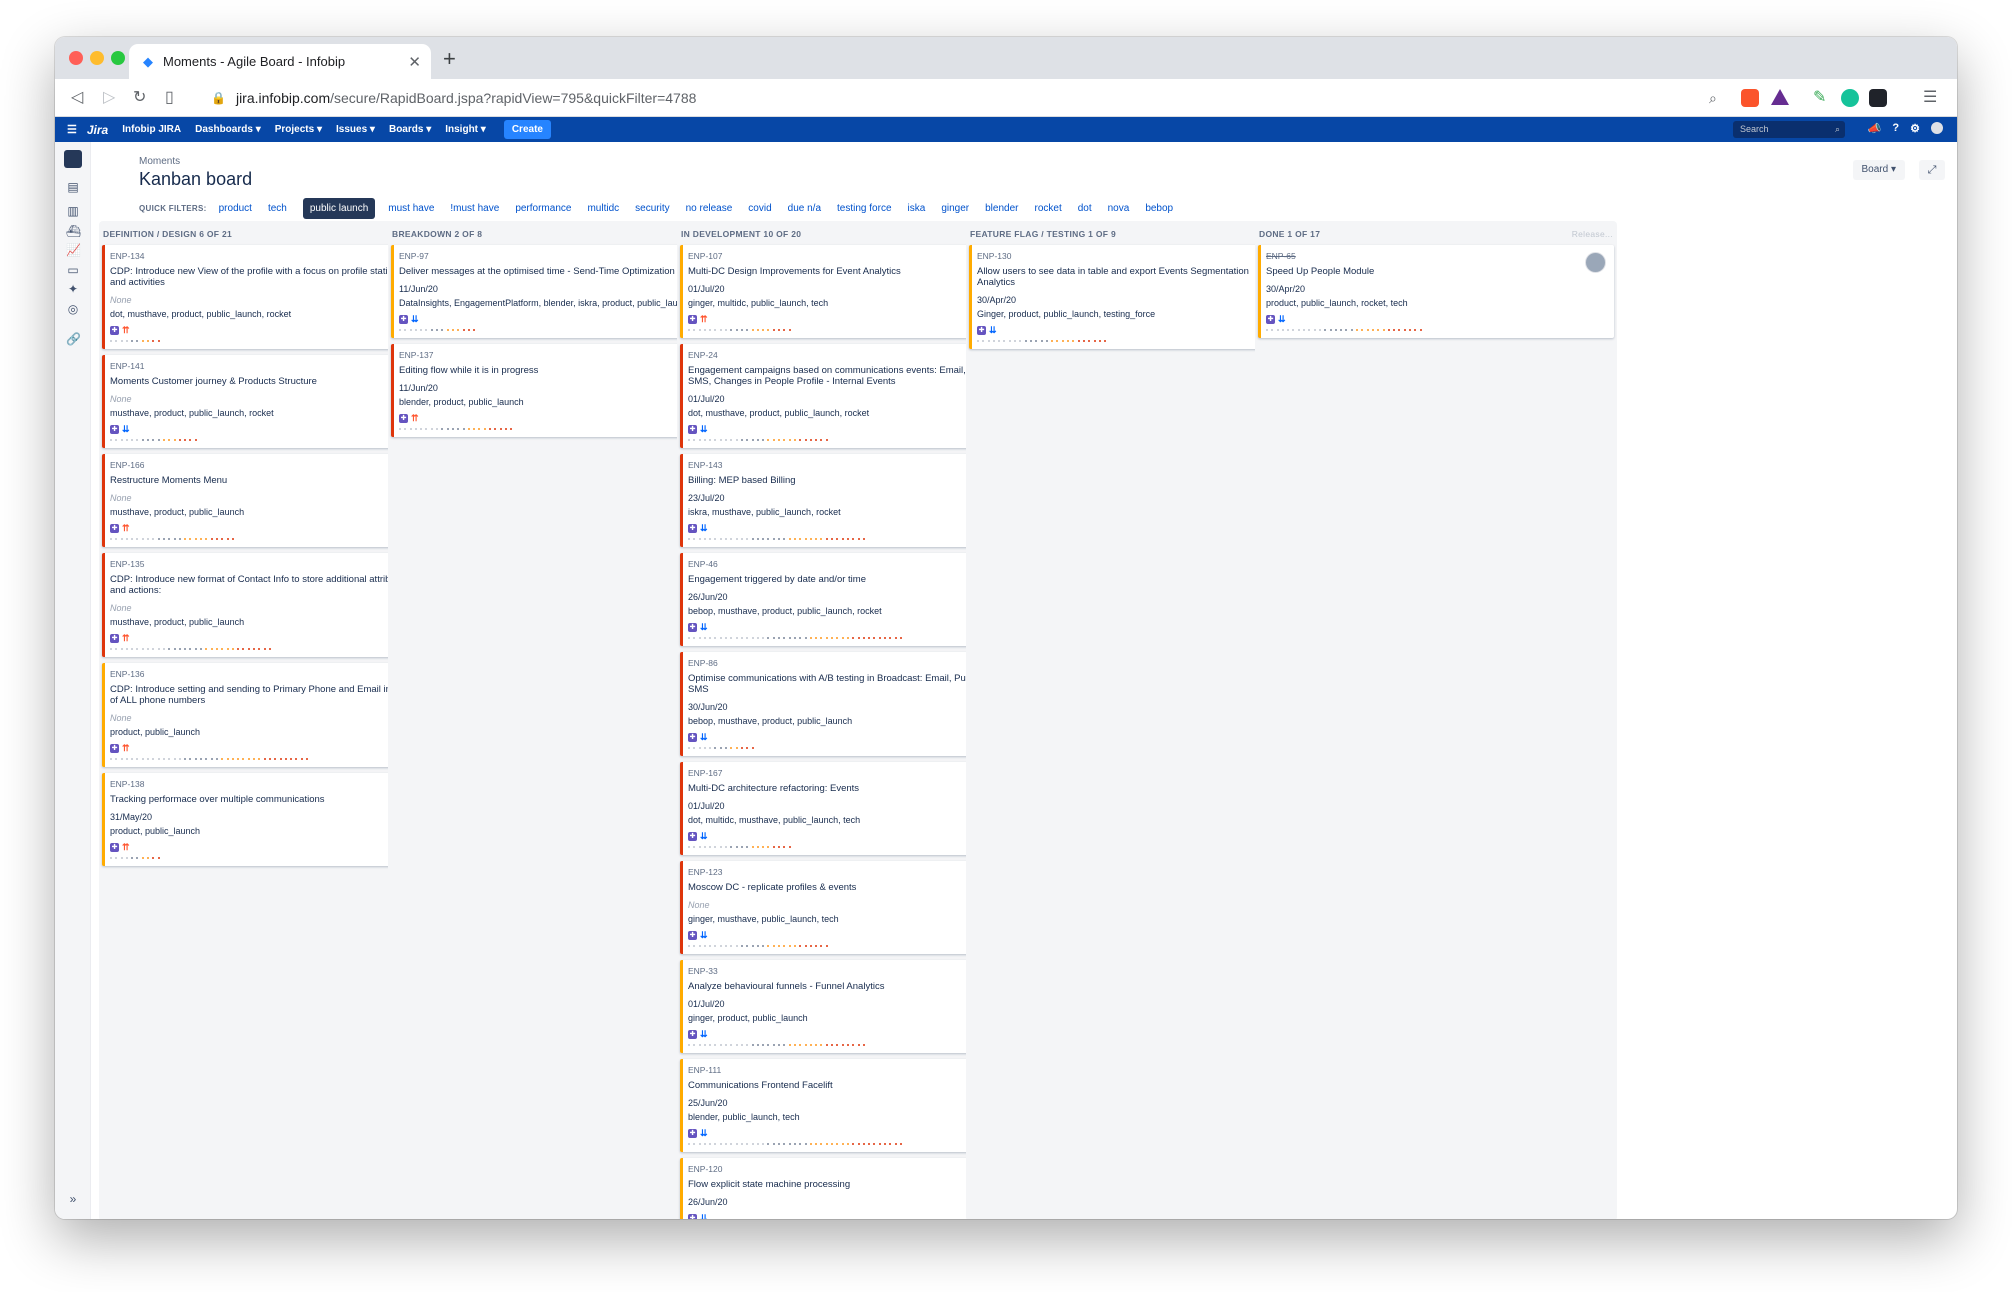 The width and height of the screenshot is (2012, 1292). Describe the element at coordinates (73, 289) in the screenshot. I see `components-icon: ✦` at that location.